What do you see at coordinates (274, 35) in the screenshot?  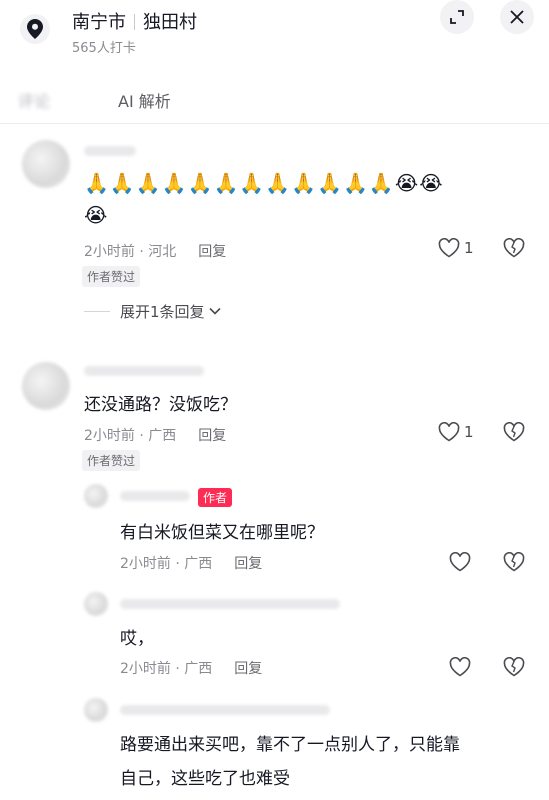 I see `location-header: 南宁市 独田村 565人打卡` at bounding box center [274, 35].